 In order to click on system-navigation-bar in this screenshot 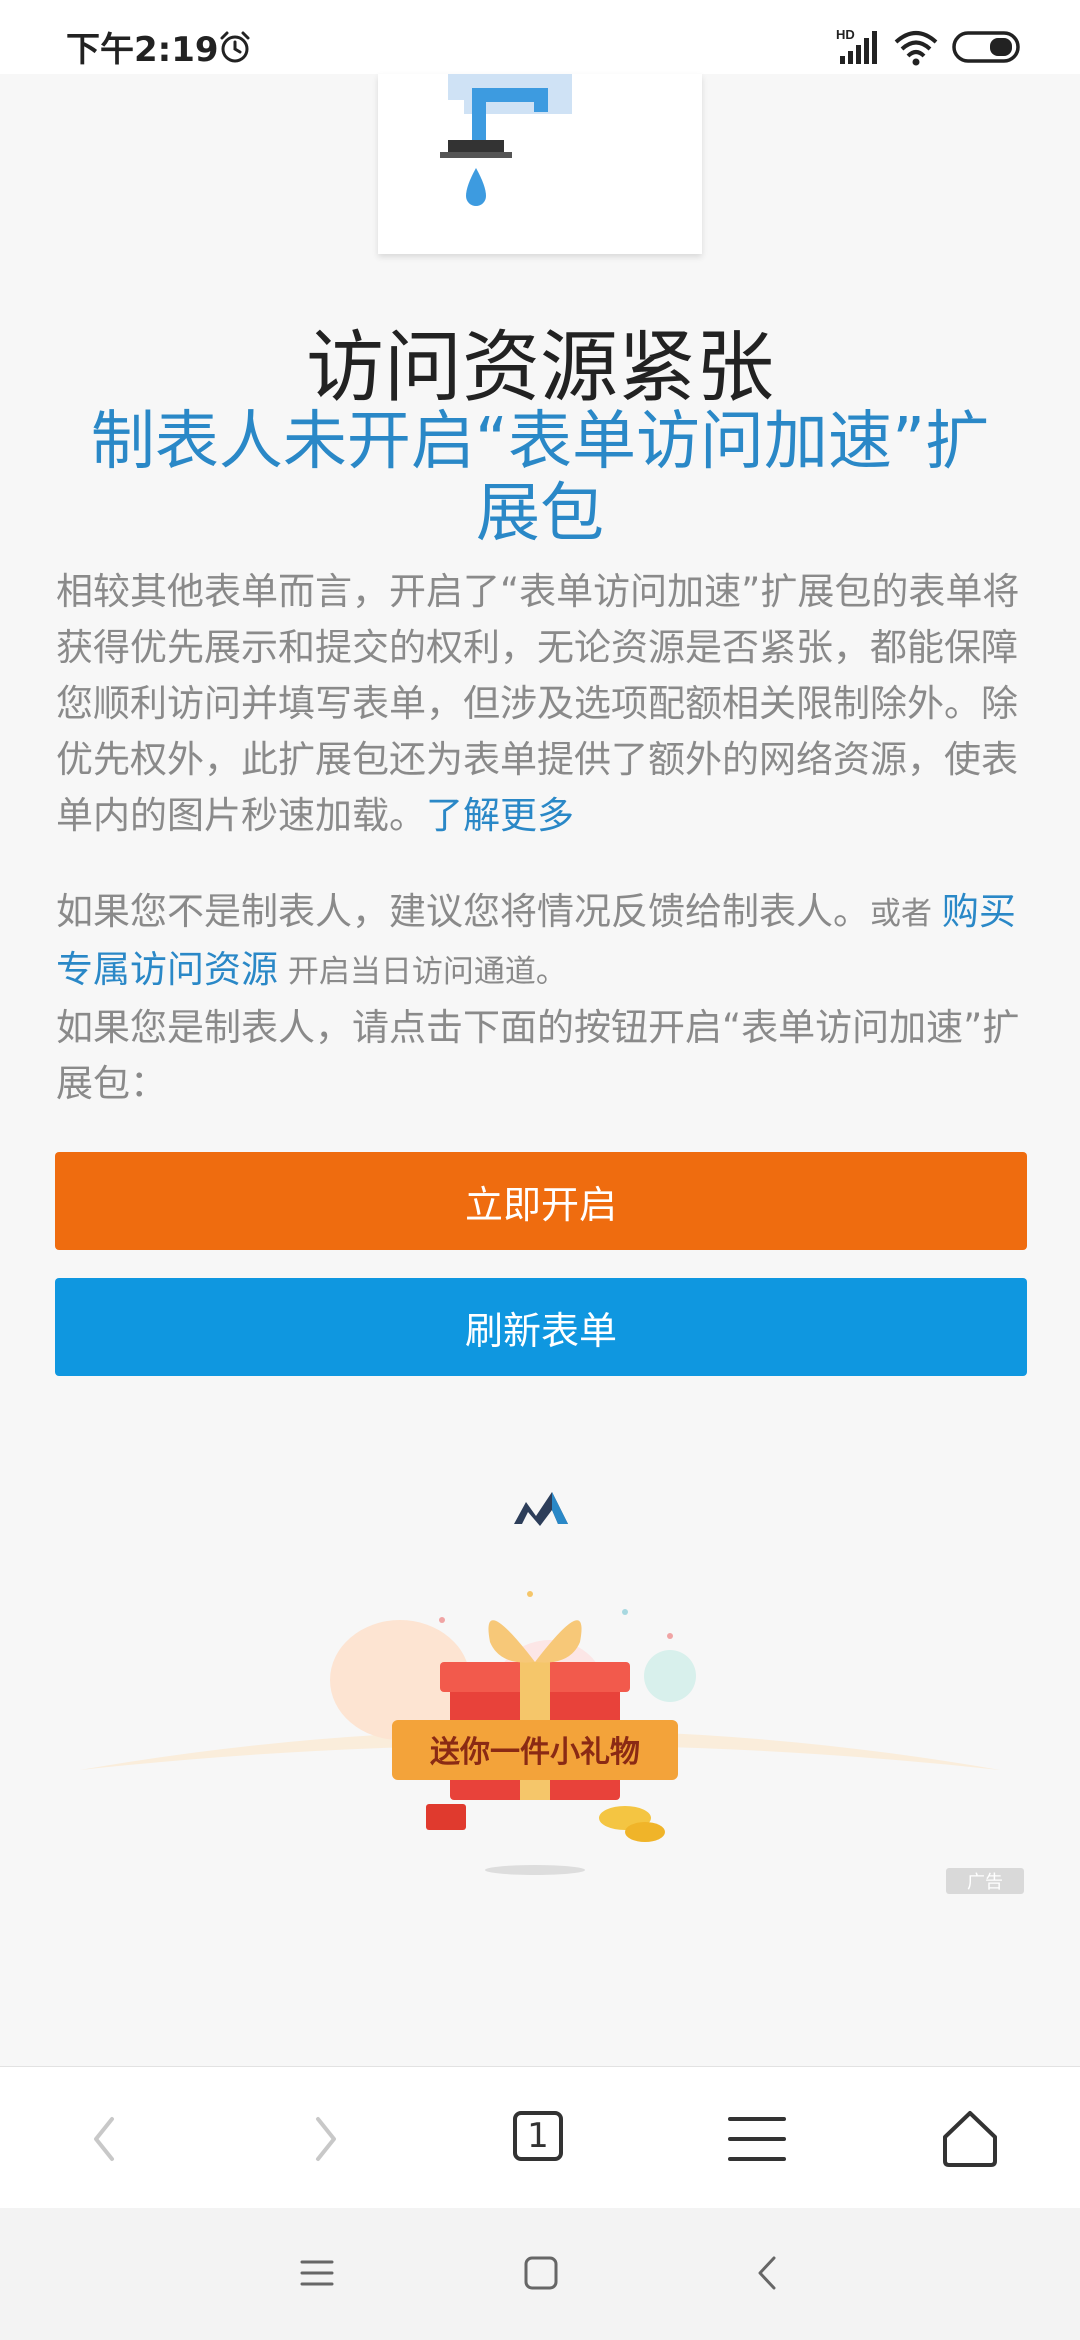, I will do `click(540, 2274)`.